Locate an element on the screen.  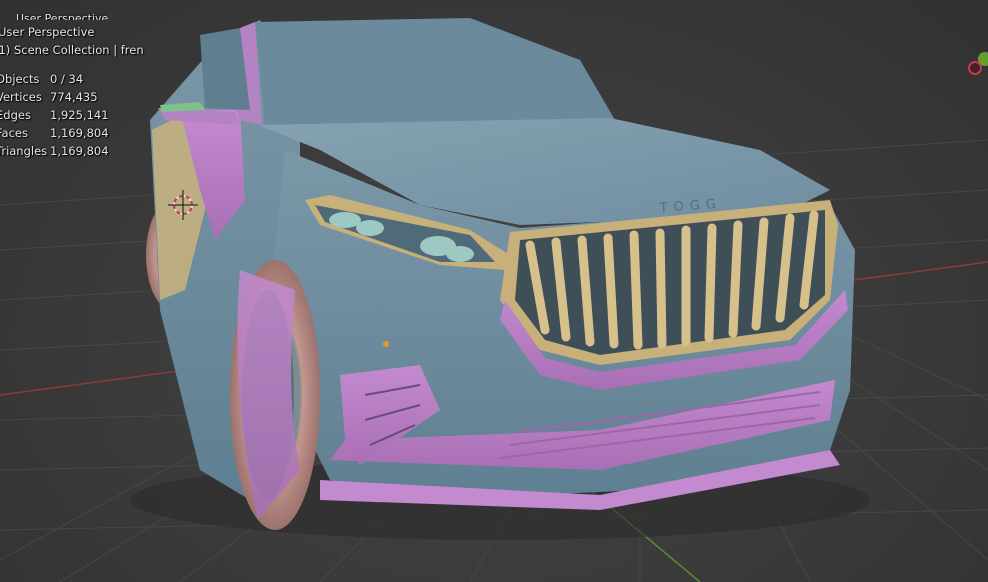
scene-collection-label: (1) Scene Collection | fren is located at coordinates (72, 50).